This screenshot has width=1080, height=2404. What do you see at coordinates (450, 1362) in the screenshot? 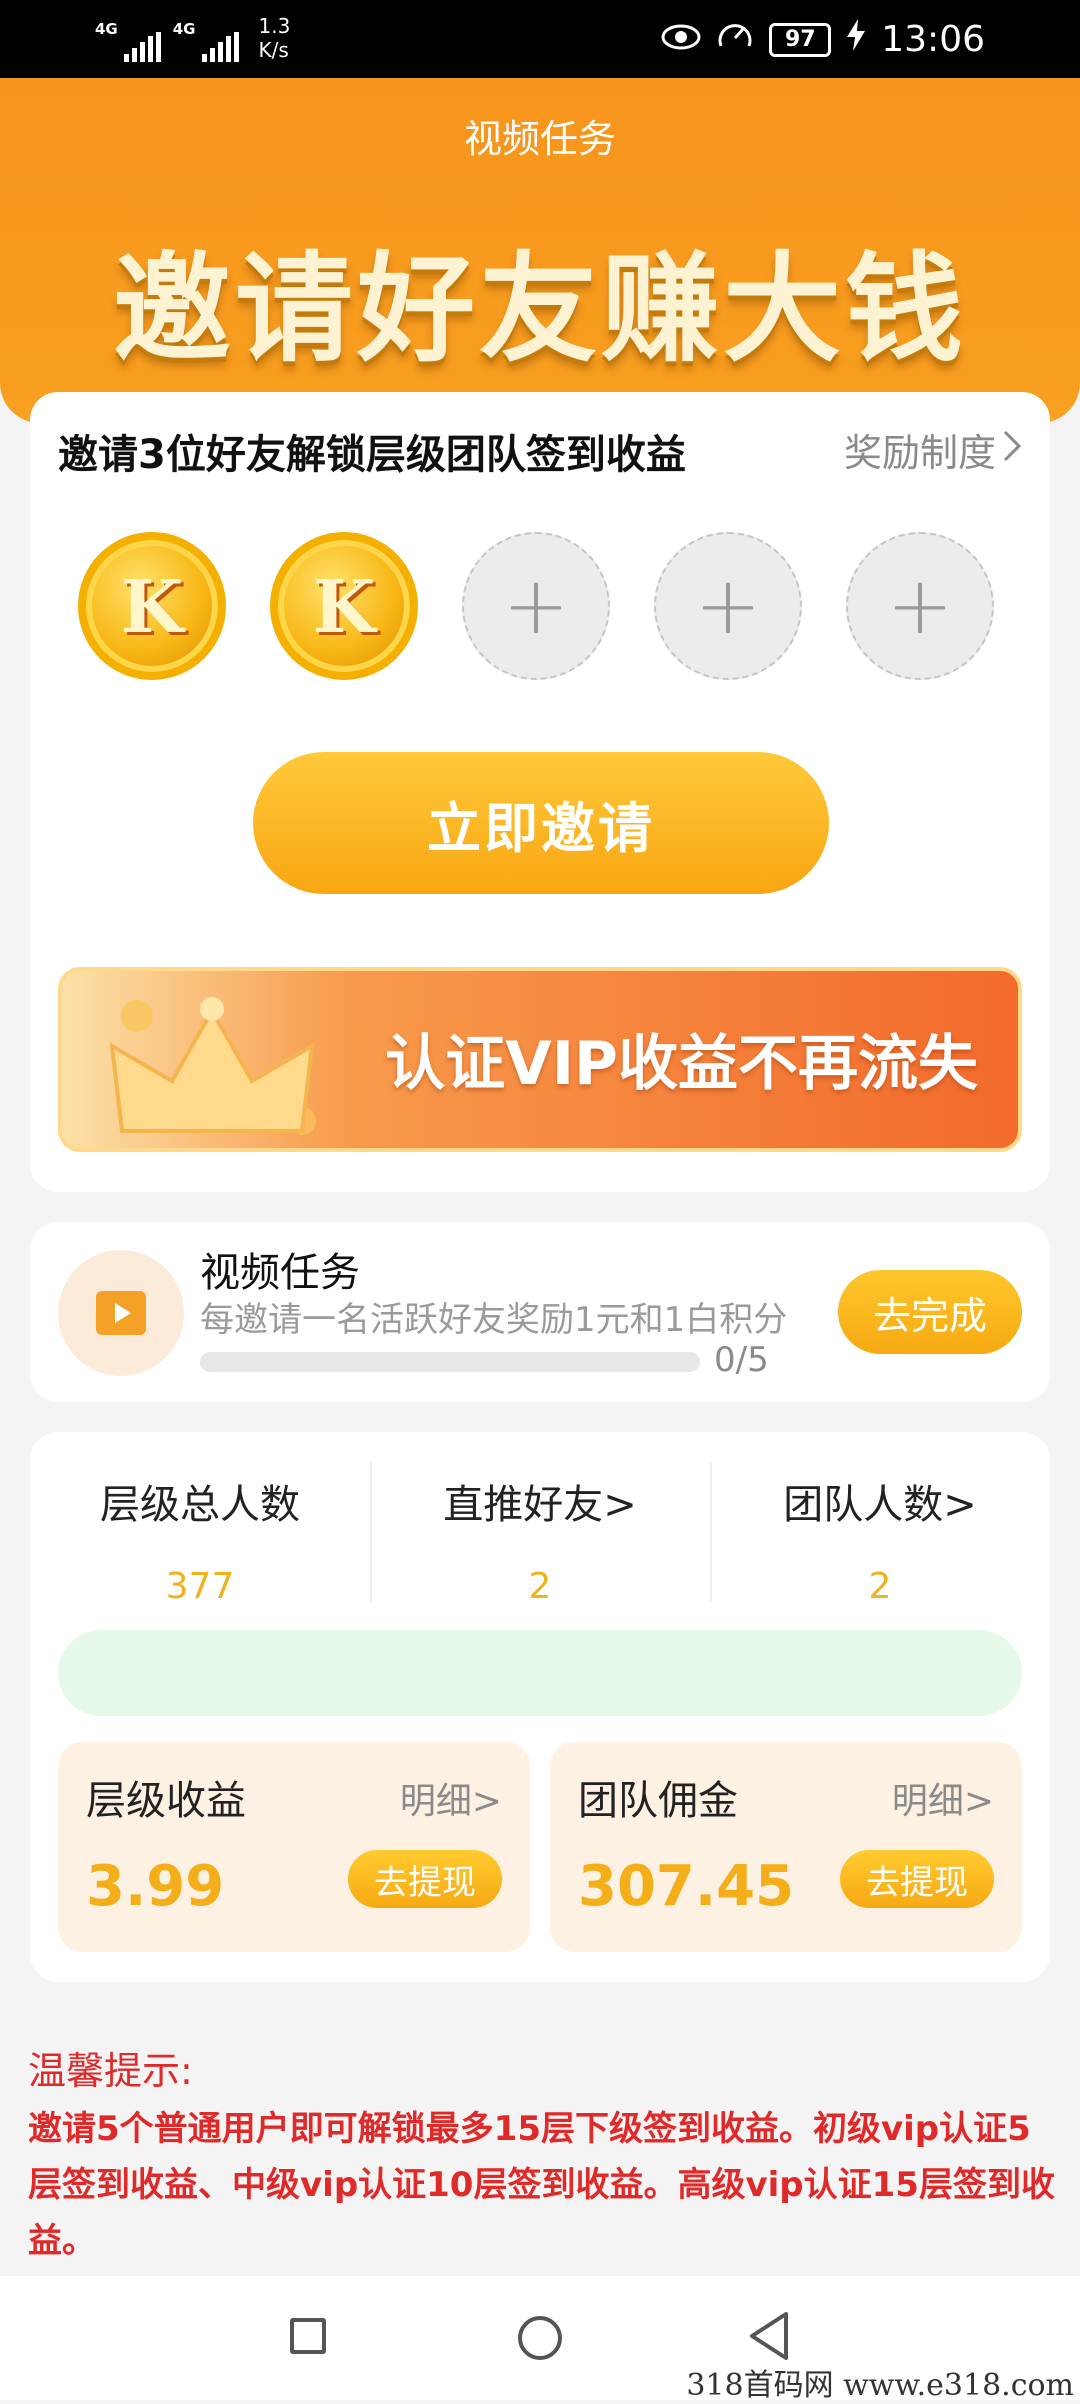
I see `task-progress-bar` at bounding box center [450, 1362].